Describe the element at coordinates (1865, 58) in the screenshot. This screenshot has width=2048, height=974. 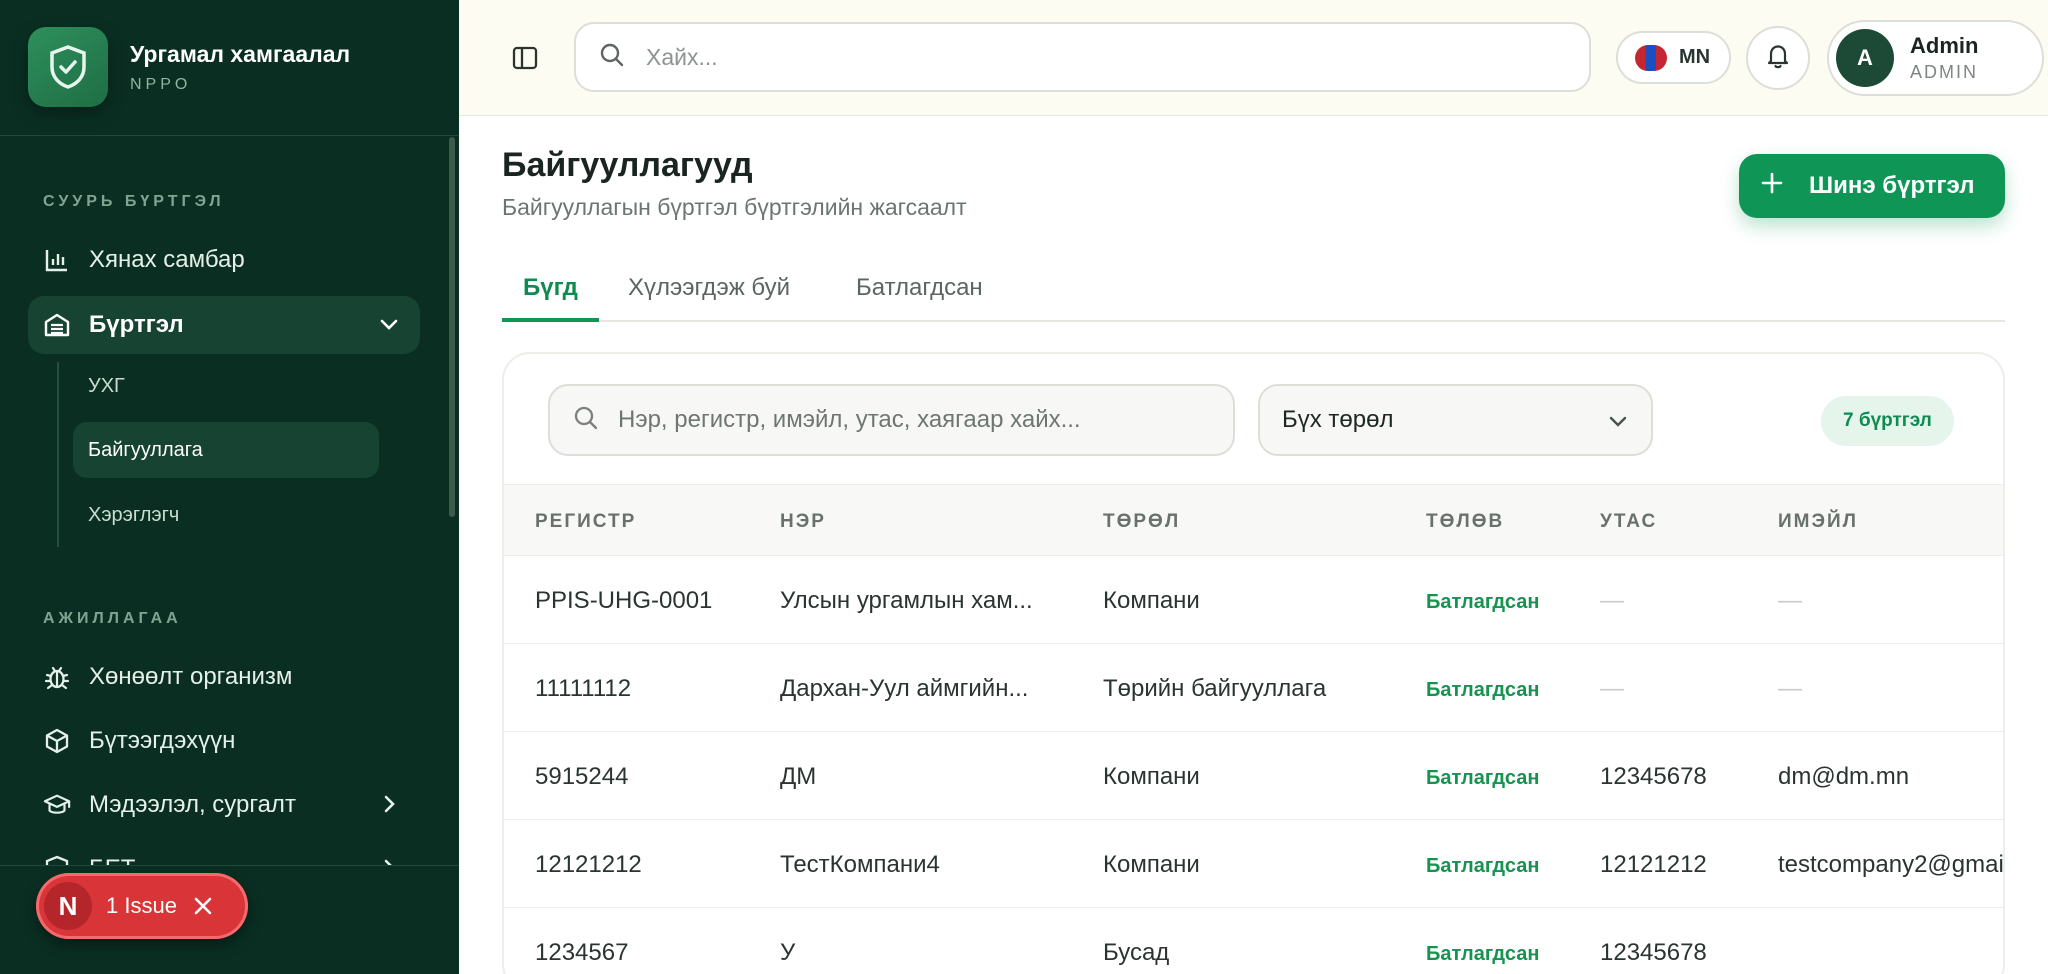
I see `avatar: A` at that location.